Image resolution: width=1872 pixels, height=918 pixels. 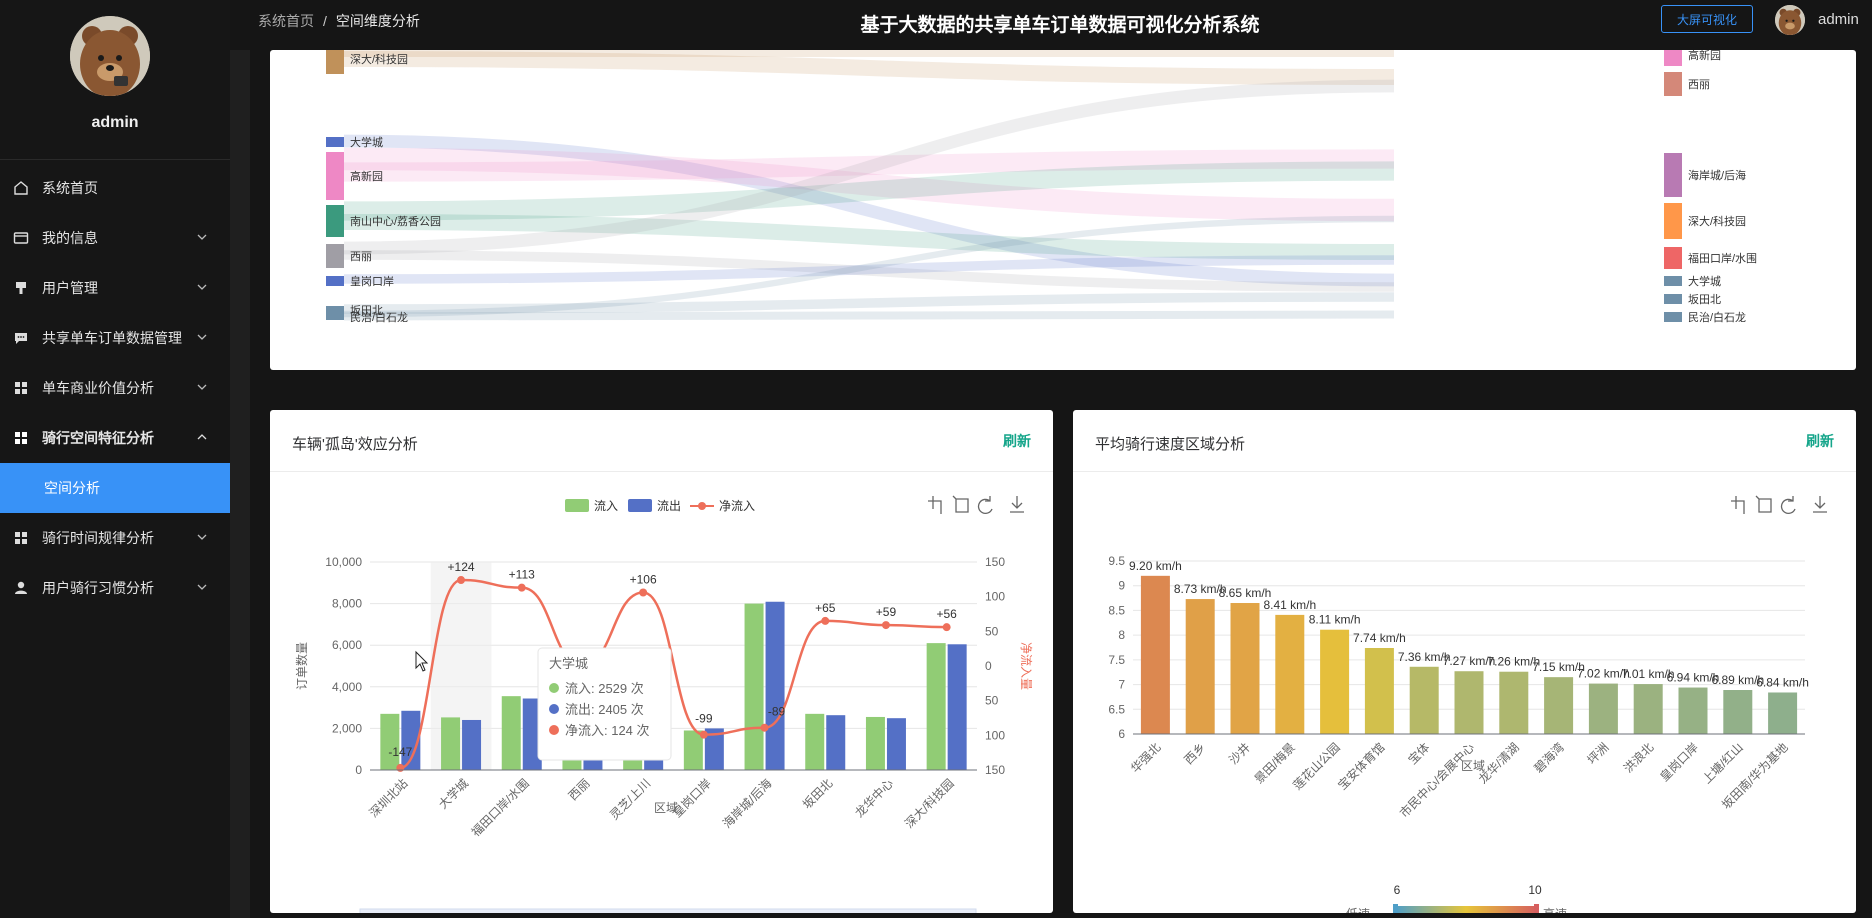 What do you see at coordinates (286, 21) in the screenshot?
I see `breadcrumb-home: 系统首页` at bounding box center [286, 21].